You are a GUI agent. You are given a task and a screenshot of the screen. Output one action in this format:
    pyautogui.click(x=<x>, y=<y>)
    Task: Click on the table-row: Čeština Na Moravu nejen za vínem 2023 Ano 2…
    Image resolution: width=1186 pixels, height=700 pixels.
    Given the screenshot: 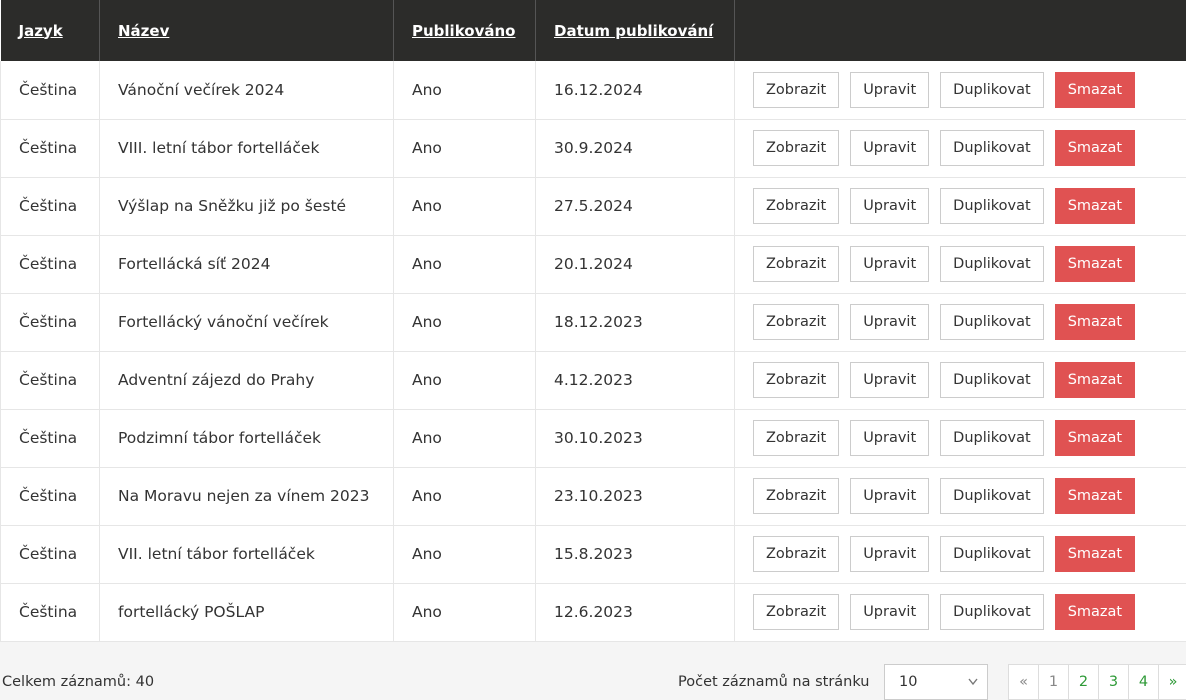 What is the action you would take?
    pyautogui.click(x=593, y=496)
    